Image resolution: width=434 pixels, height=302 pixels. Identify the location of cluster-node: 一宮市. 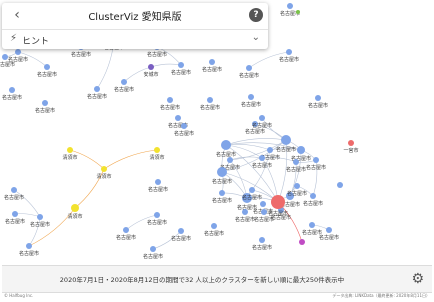
(351, 147).